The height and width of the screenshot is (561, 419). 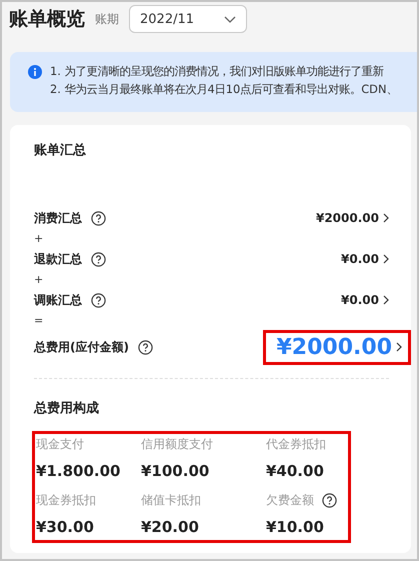 I want to click on notice-text: 1. 为了更清晰的呈现您的消费情况，我们对旧版账单功能进行了重新, so click(x=217, y=71).